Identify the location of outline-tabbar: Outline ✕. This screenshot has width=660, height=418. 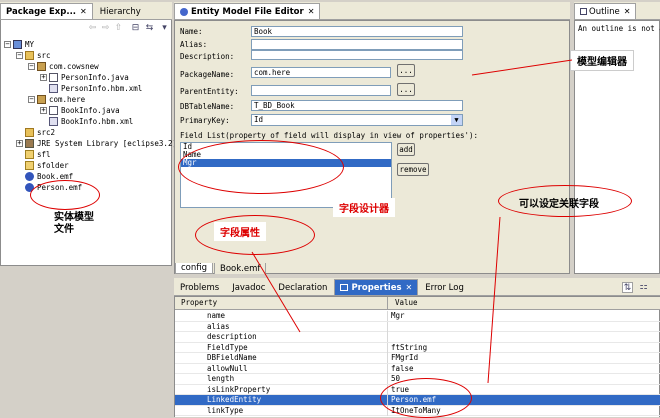
(617, 11).